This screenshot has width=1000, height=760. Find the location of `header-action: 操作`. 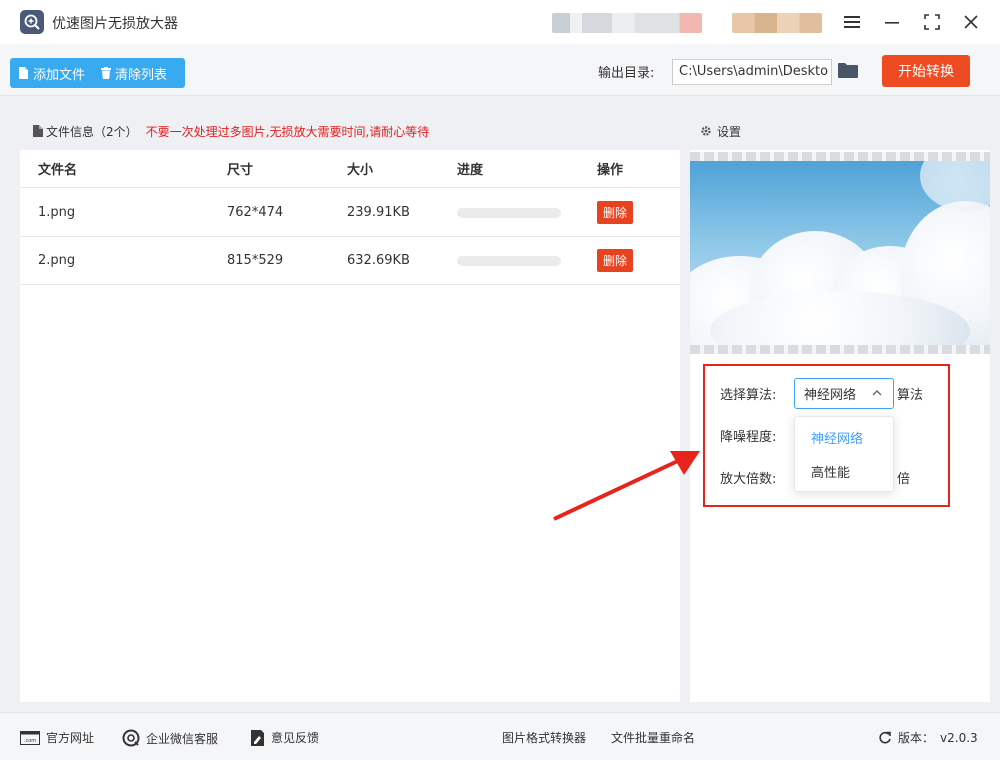

header-action: 操作 is located at coordinates (610, 170).